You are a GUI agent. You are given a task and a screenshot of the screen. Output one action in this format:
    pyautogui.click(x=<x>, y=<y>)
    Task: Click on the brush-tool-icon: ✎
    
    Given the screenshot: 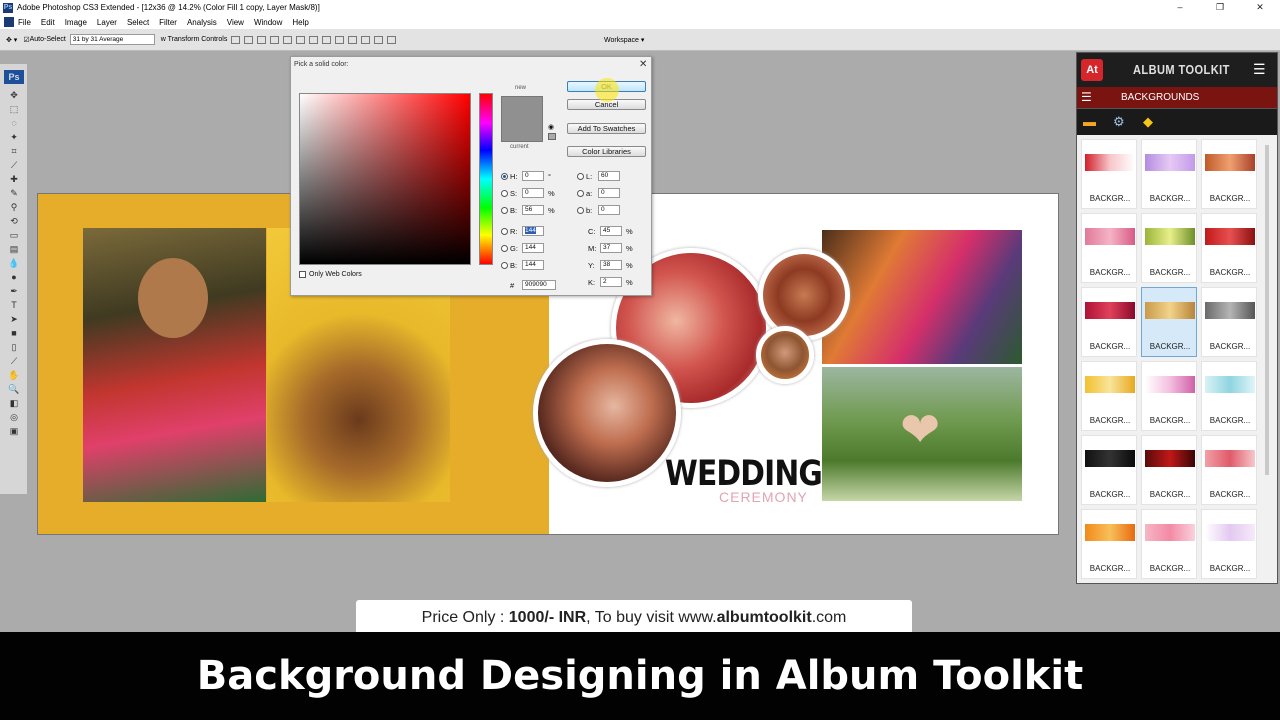 What is the action you would take?
    pyautogui.click(x=14, y=193)
    